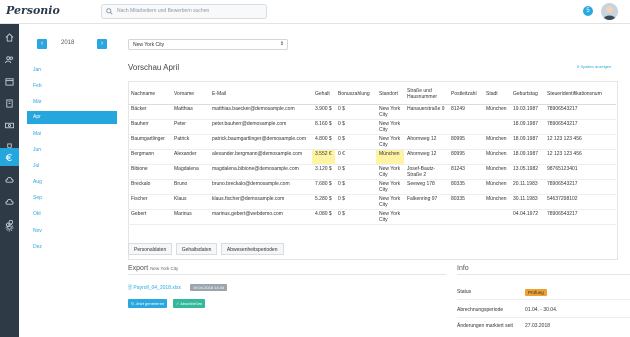 This screenshot has height=337, width=630. I want to click on col-bonus: Bonuszahlung, so click(355, 94).